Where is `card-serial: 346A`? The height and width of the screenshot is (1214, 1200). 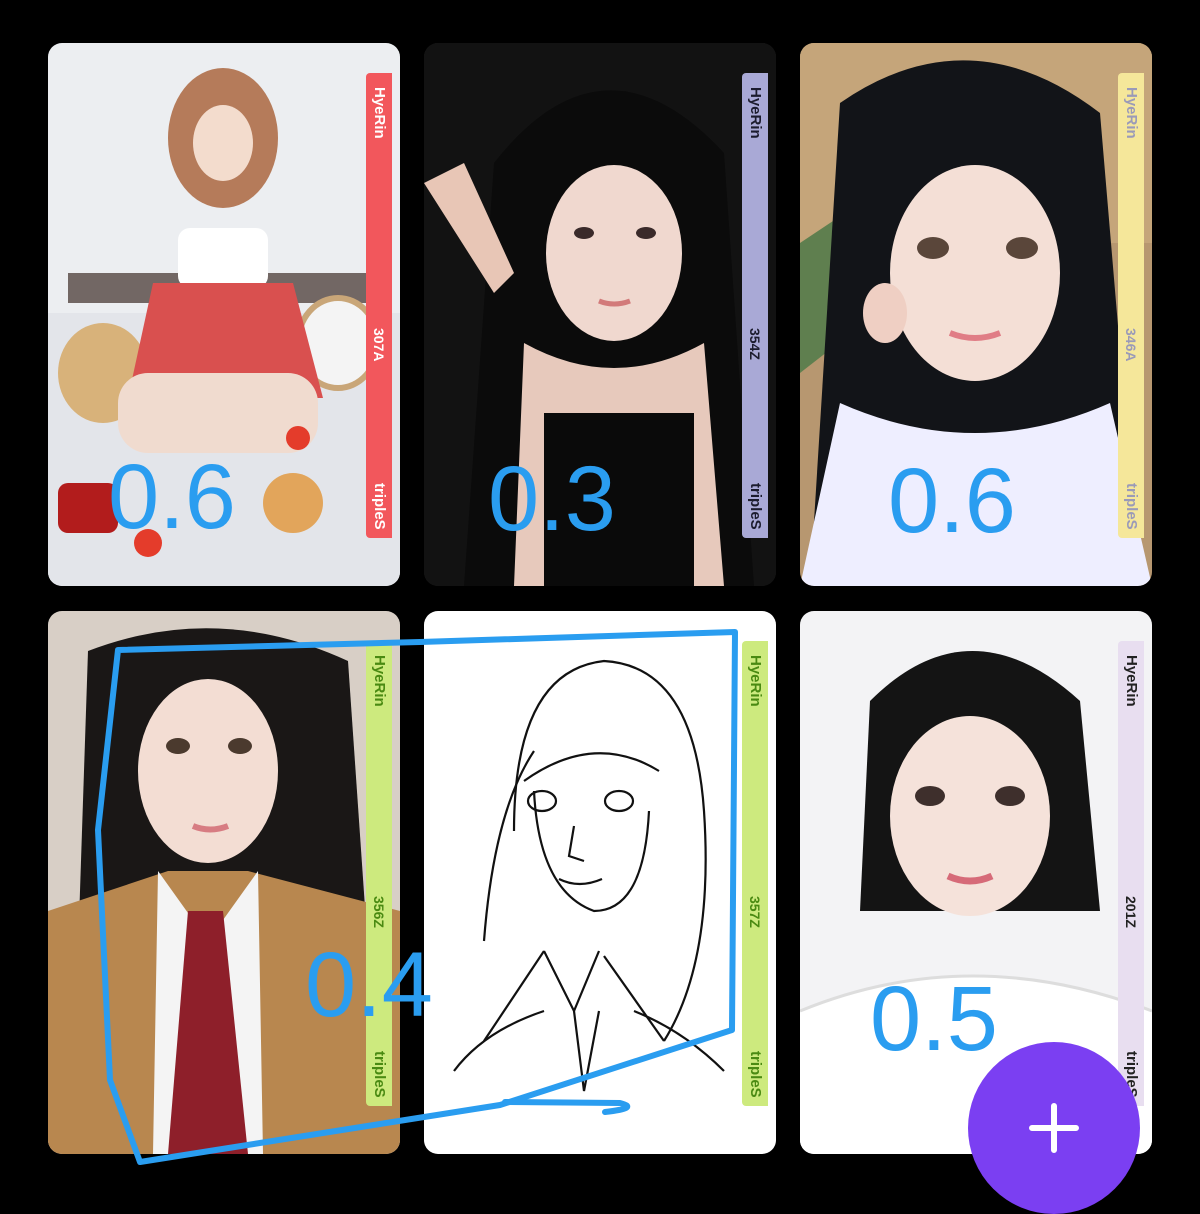 card-serial: 346A is located at coordinates (1131, 345).